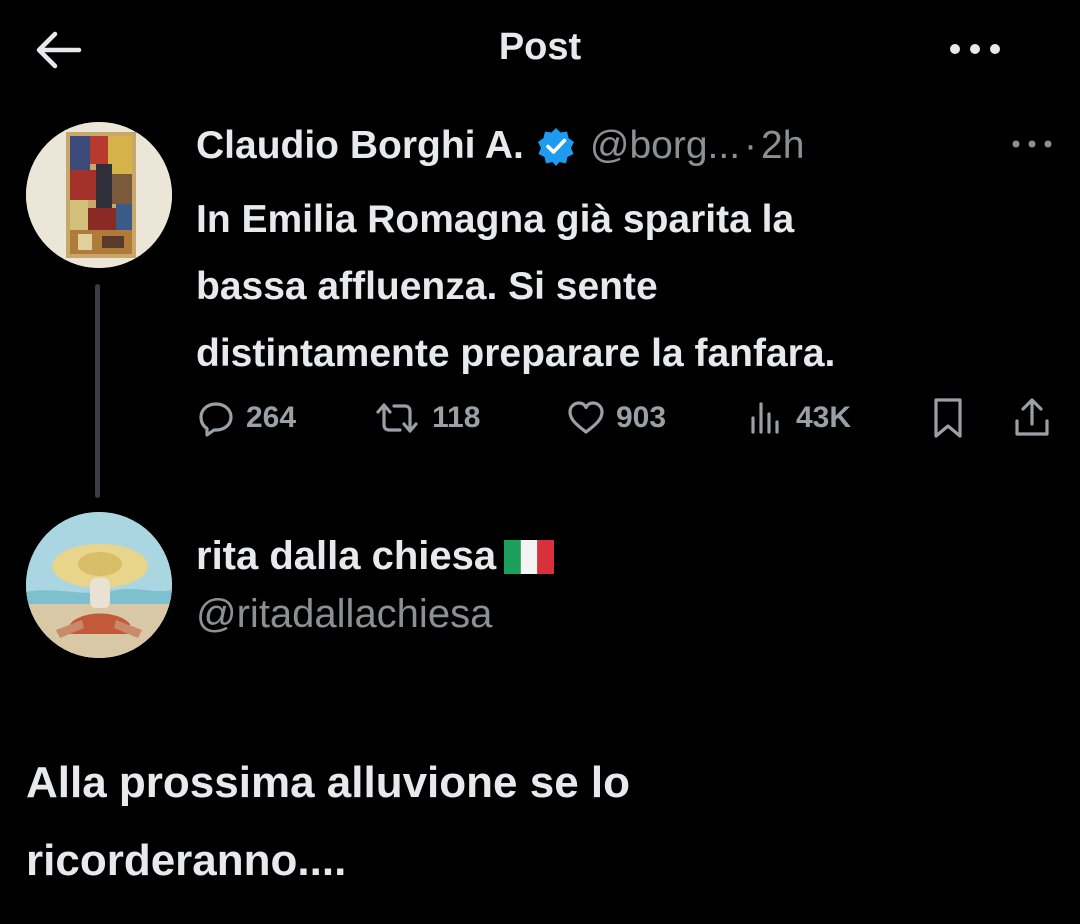  I want to click on views-button: 43K, so click(798, 418).